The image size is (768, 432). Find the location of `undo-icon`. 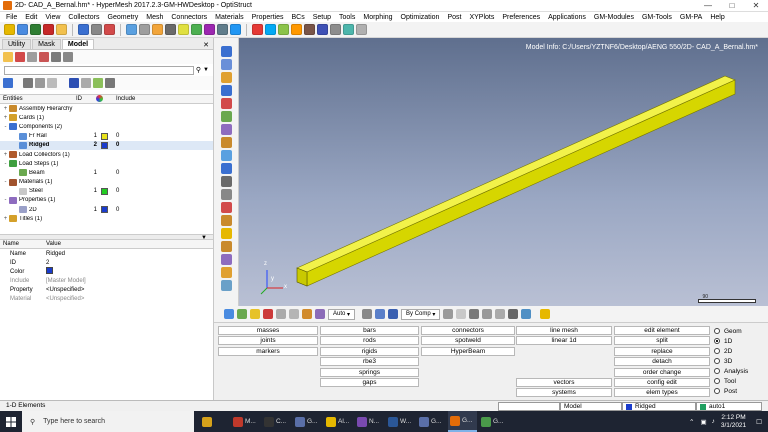

undo-icon is located at coordinates (83, 29).